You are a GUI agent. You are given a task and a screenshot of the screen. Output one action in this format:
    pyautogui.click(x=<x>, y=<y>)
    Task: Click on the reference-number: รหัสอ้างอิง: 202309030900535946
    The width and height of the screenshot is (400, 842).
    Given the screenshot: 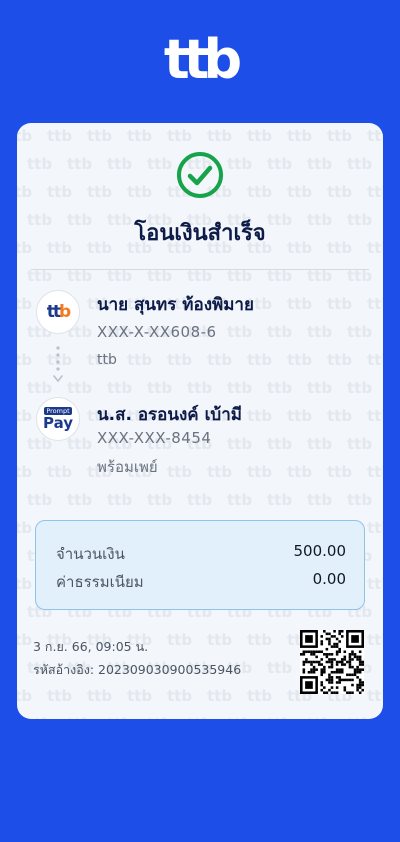 What is the action you would take?
    pyautogui.click(x=137, y=669)
    